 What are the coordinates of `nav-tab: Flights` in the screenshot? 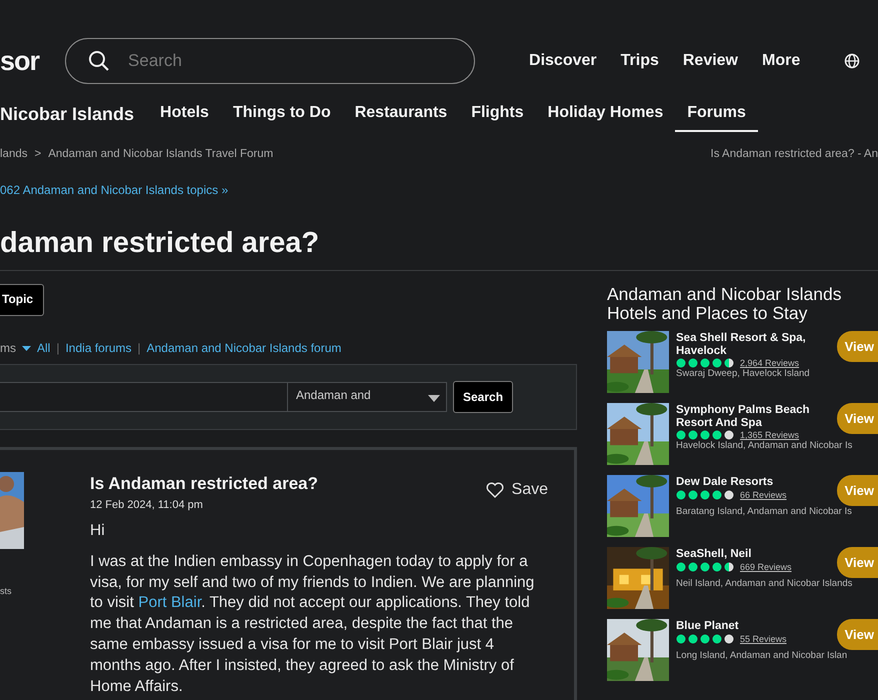 It's located at (497, 115).